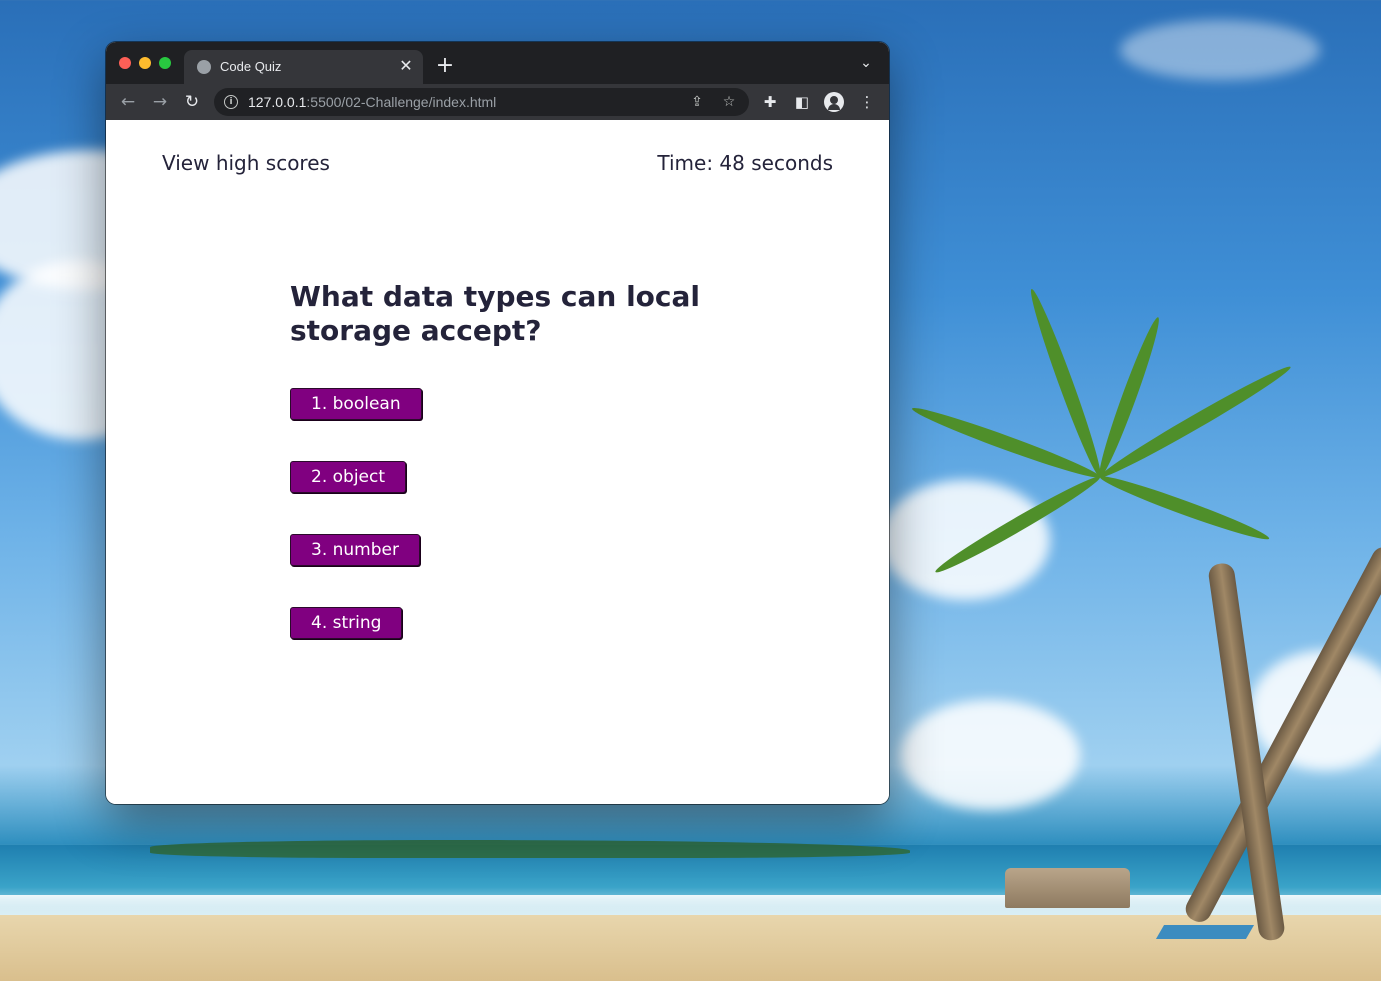 The image size is (1381, 981). What do you see at coordinates (745, 163) in the screenshot?
I see `timer-display: Time: 48 seconds` at bounding box center [745, 163].